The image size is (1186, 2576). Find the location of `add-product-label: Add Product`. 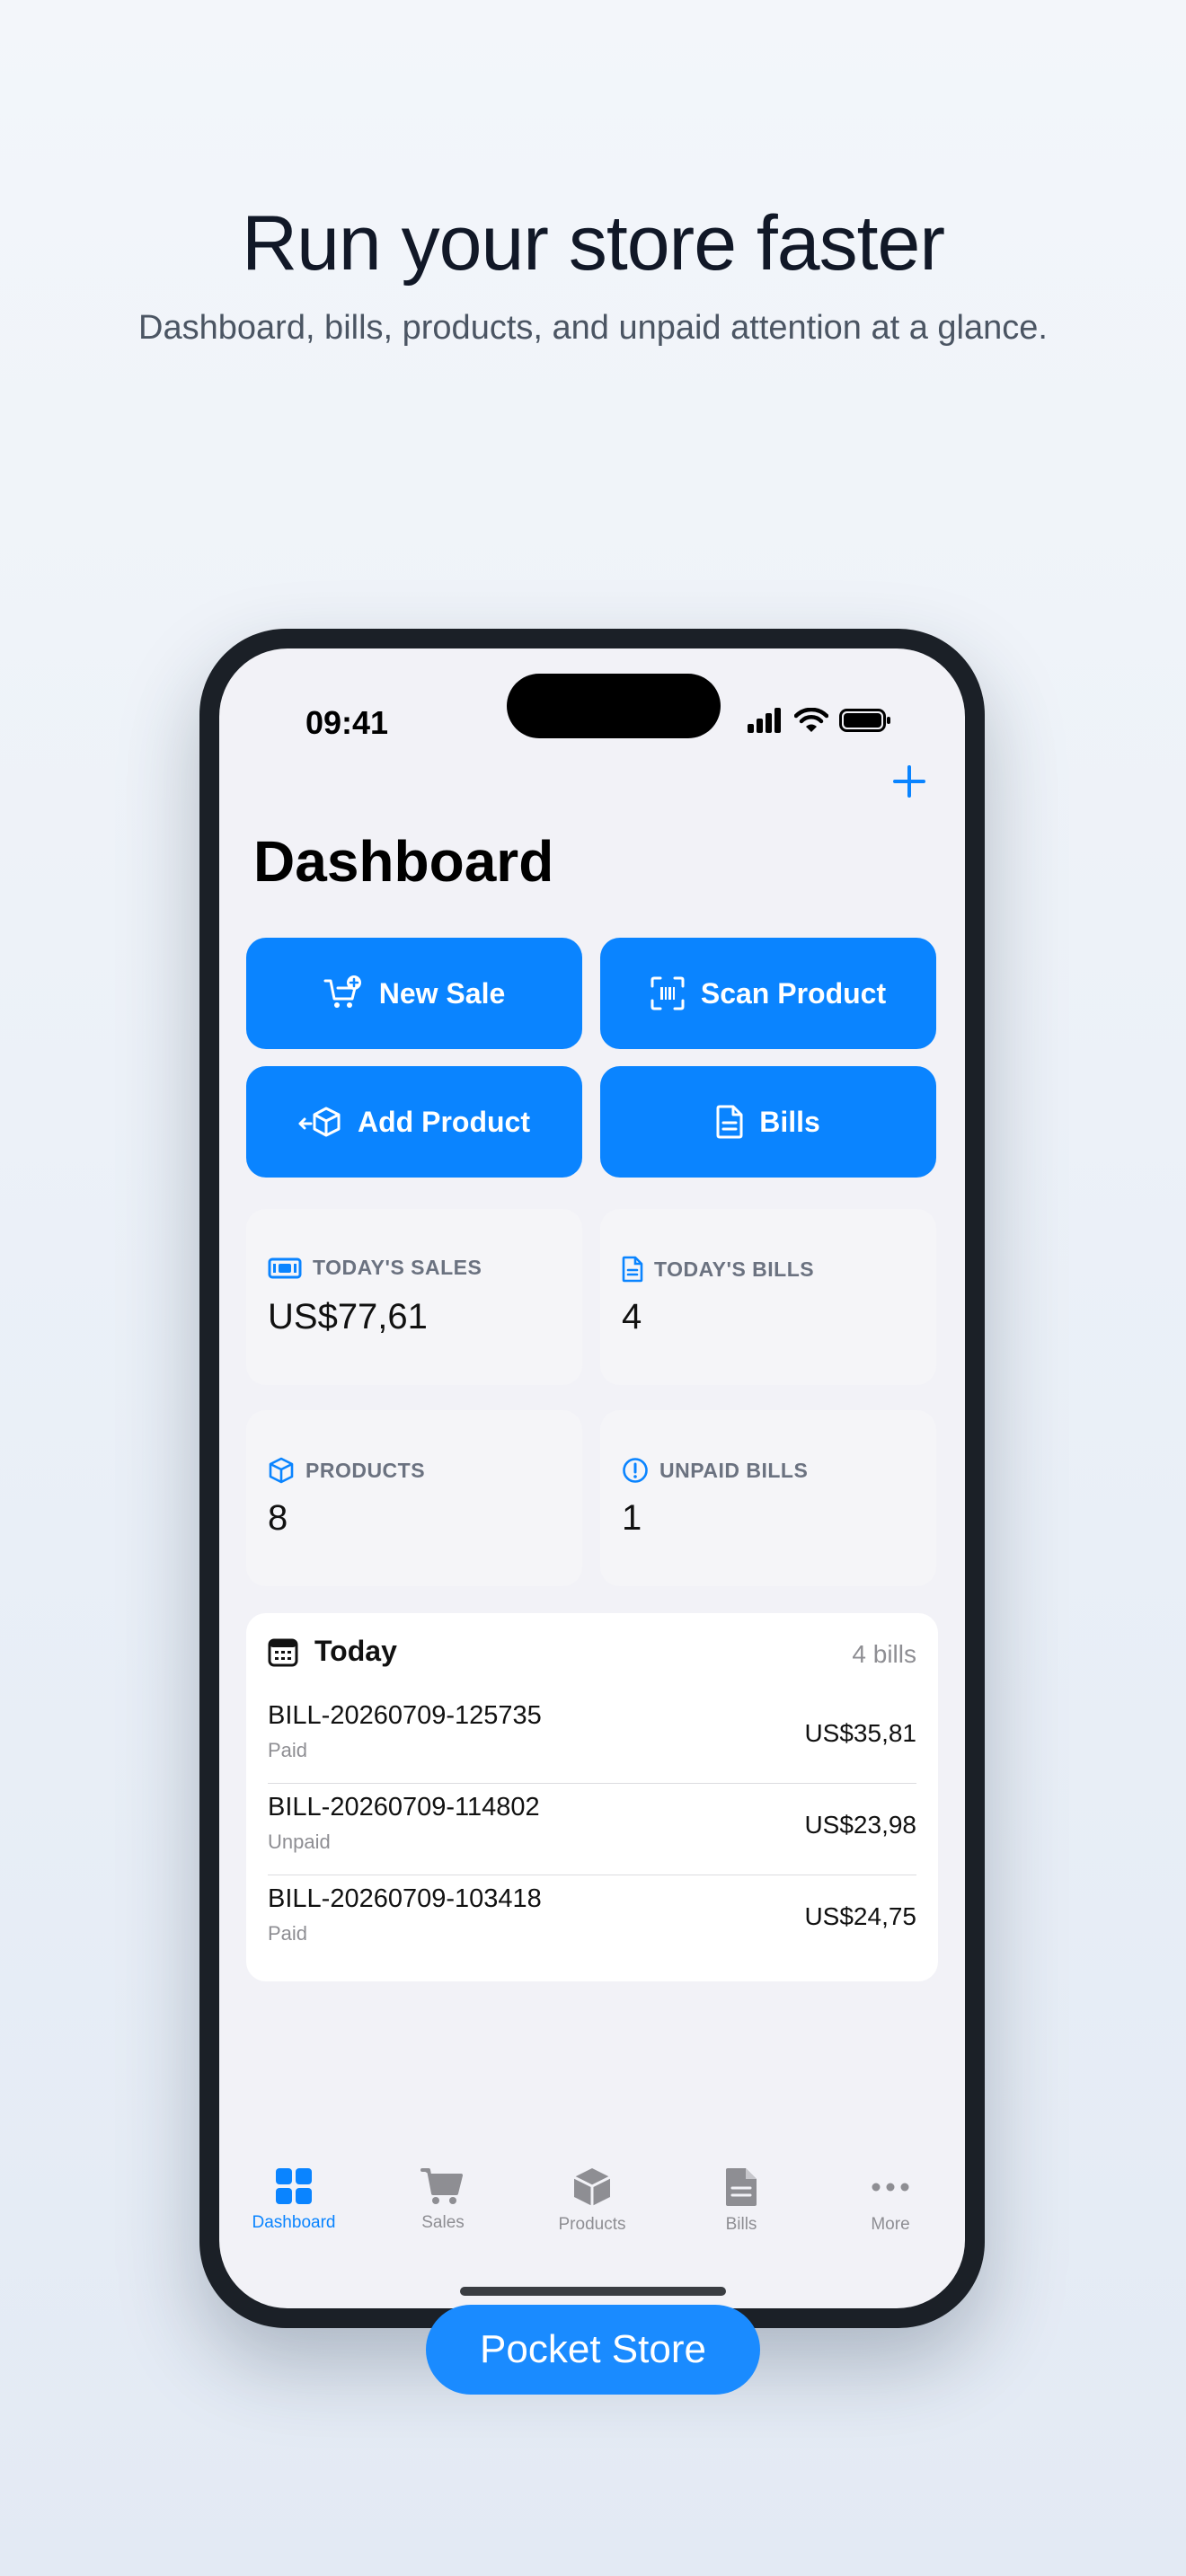

add-product-label: Add Product is located at coordinates (444, 1121).